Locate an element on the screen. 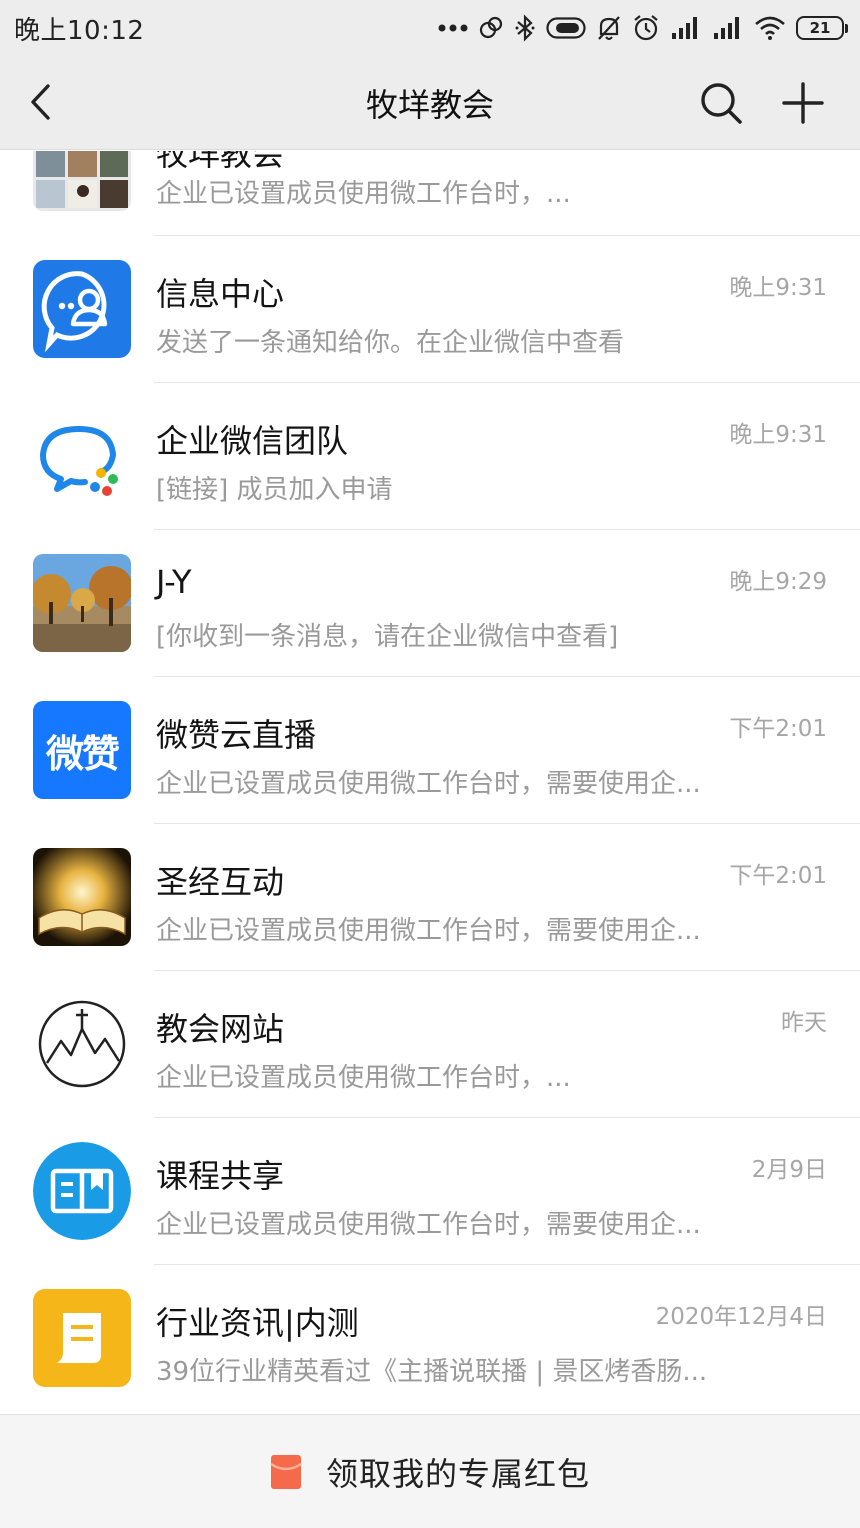 This screenshot has width=860, height=1528. mute-icon is located at coordinates (609, 28).